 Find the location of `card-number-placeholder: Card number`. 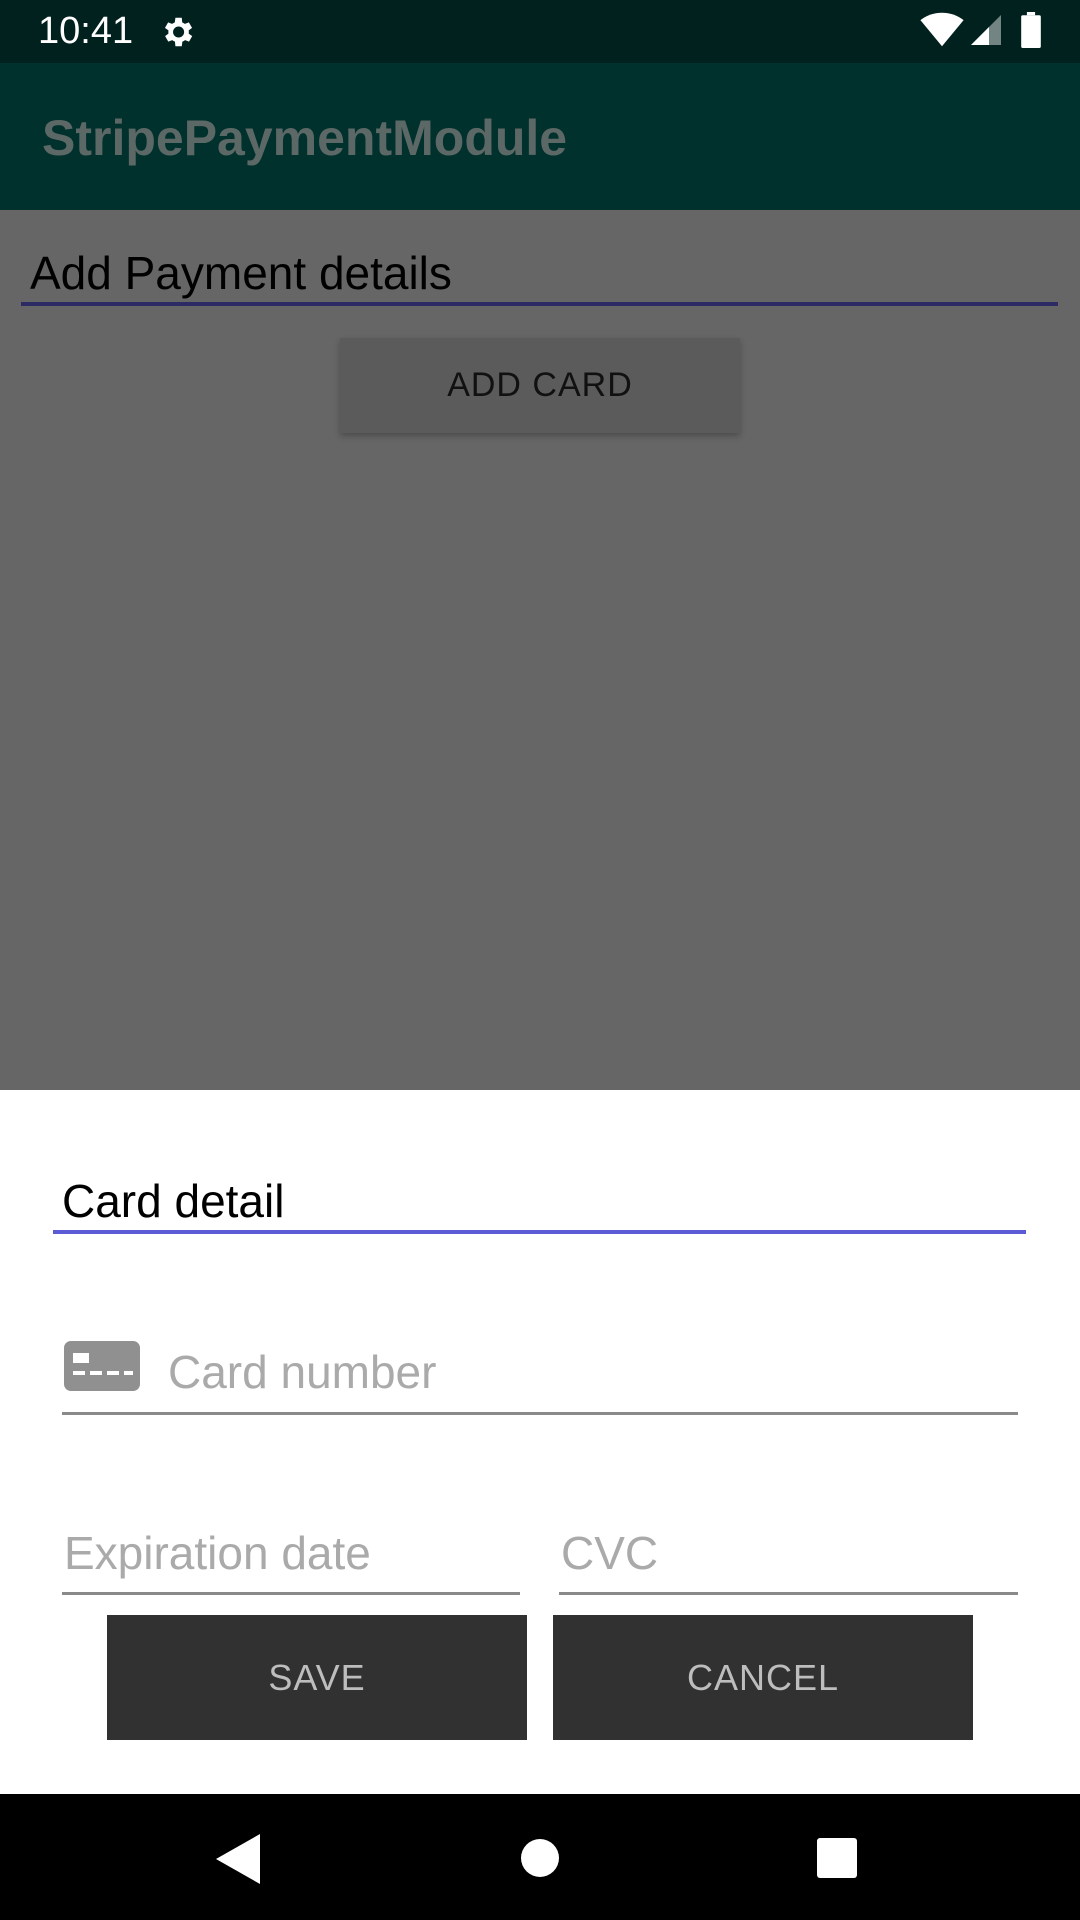

card-number-placeholder: Card number is located at coordinates (302, 1372).